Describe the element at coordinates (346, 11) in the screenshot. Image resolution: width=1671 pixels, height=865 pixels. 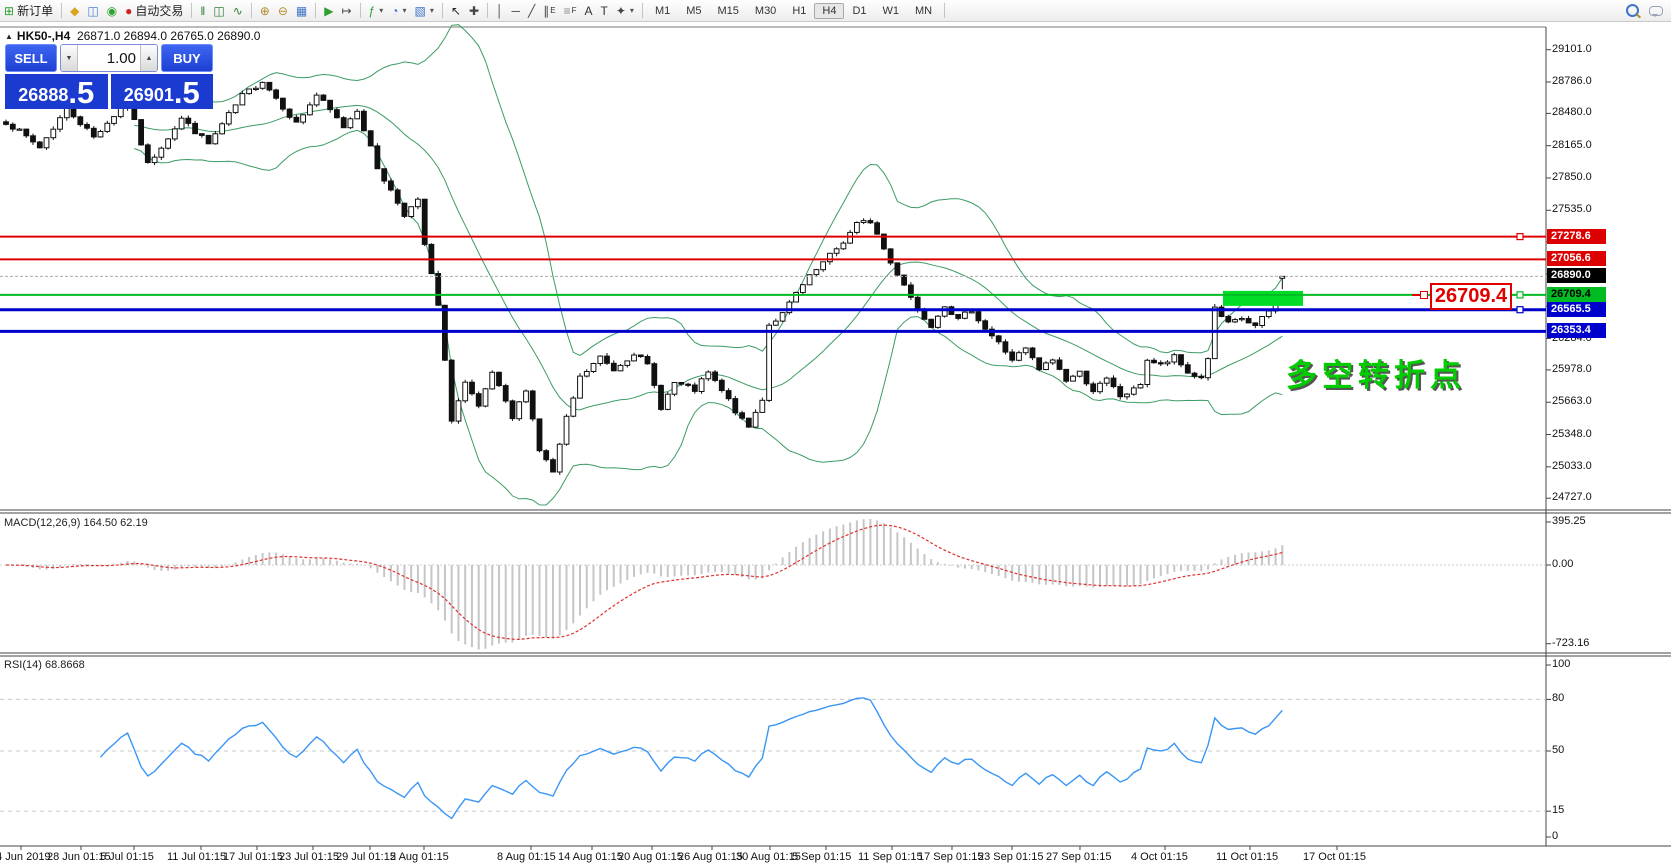
I see `chart-shift-icon: ↦` at that location.